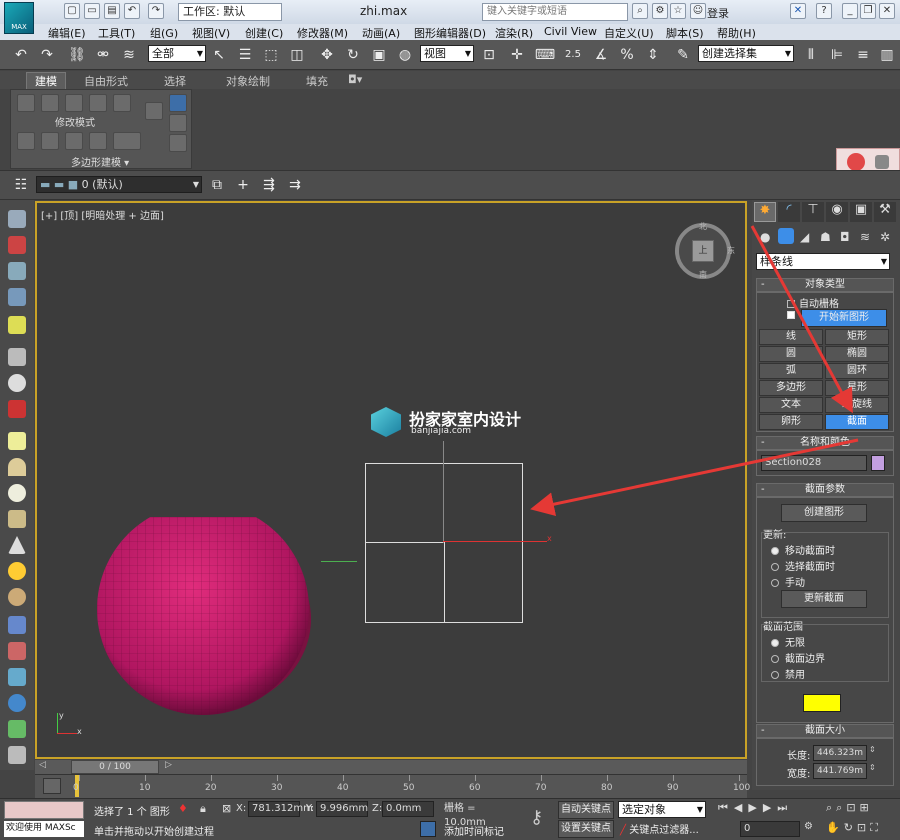  I want to click on playback-controls: ⏮◀▶▶⏭, so click(755, 808).